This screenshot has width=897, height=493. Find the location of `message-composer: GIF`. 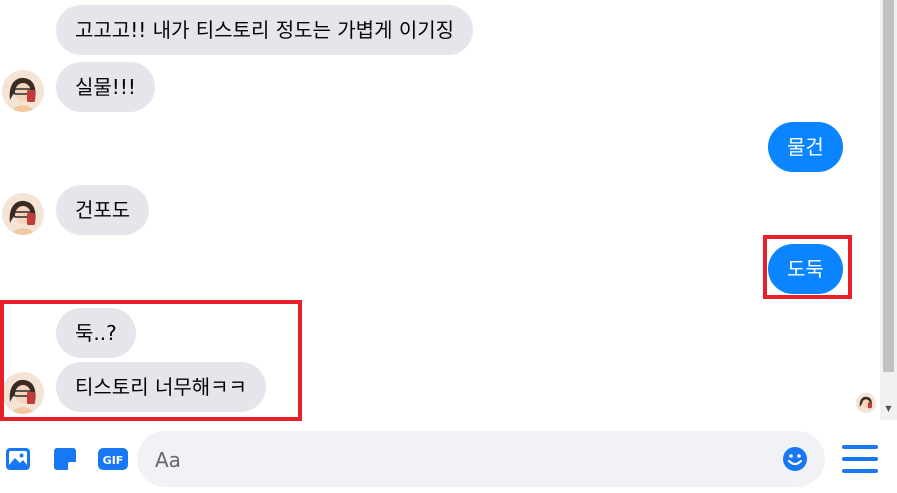

message-composer: GIF is located at coordinates (448, 460).